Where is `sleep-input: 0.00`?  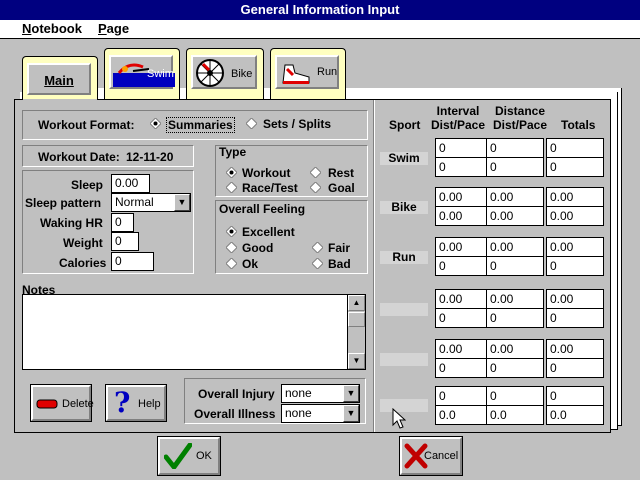 sleep-input: 0.00 is located at coordinates (130, 183).